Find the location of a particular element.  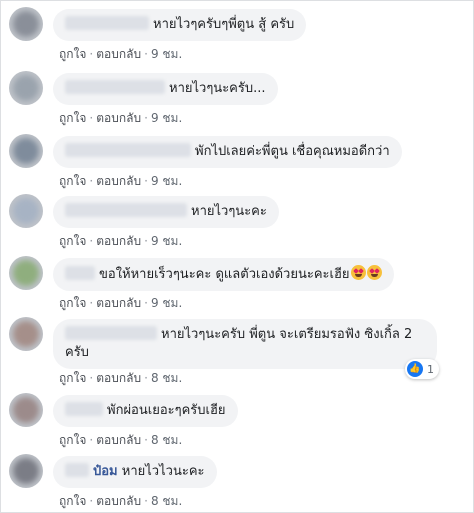

comment-bubble: ขอให้หายเร็วๆนะคะ ดูแลตัวเองด้วยนะคะเฮีย is located at coordinates (223, 274).